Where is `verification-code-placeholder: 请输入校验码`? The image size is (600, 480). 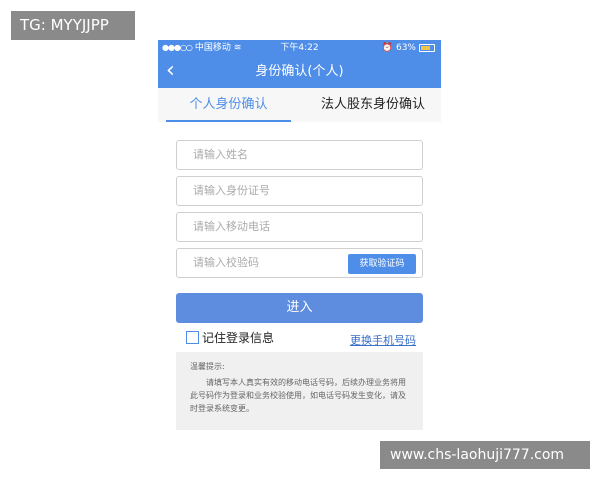 verification-code-placeholder: 请输入校验码 is located at coordinates (226, 262).